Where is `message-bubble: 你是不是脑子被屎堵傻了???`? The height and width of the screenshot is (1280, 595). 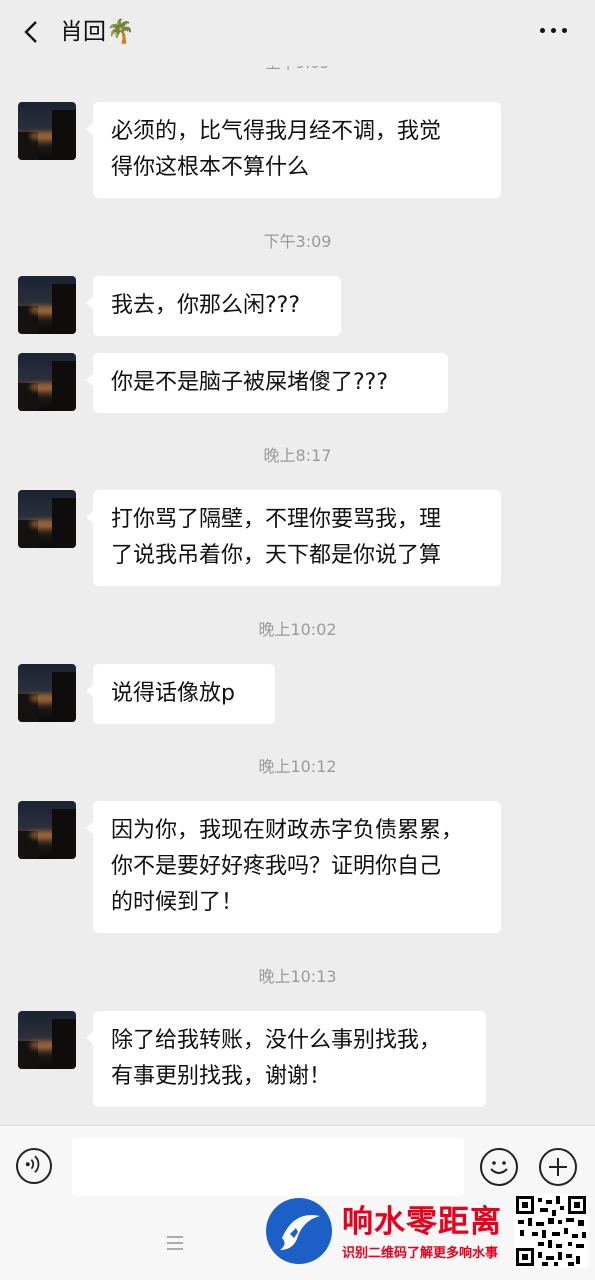
message-bubble: 你是不是脑子被屎堵傻了??? is located at coordinates (267, 383).